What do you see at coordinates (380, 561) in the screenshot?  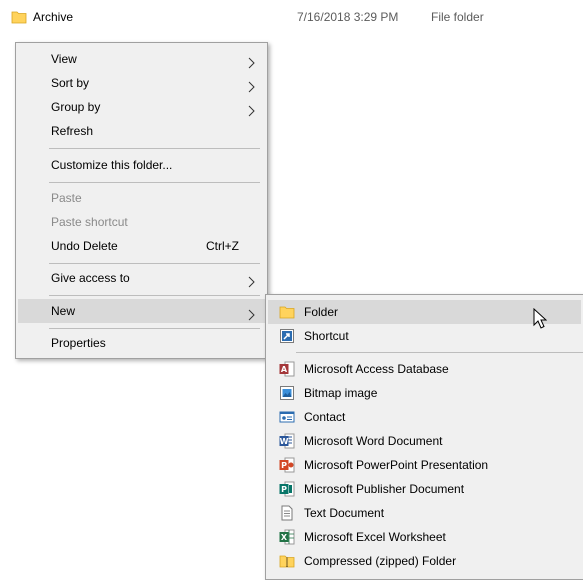 I see `submenu-item-label: Compressed (zipped) Folder` at bounding box center [380, 561].